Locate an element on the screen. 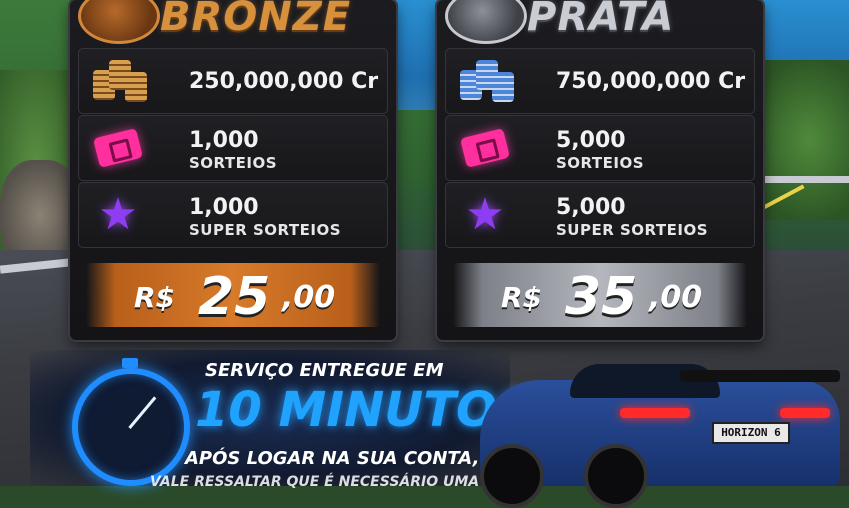 Image resolution: width=849 pixels, height=508 pixels. prata-super-label: SUPER SORTEIOS is located at coordinates (632, 230).